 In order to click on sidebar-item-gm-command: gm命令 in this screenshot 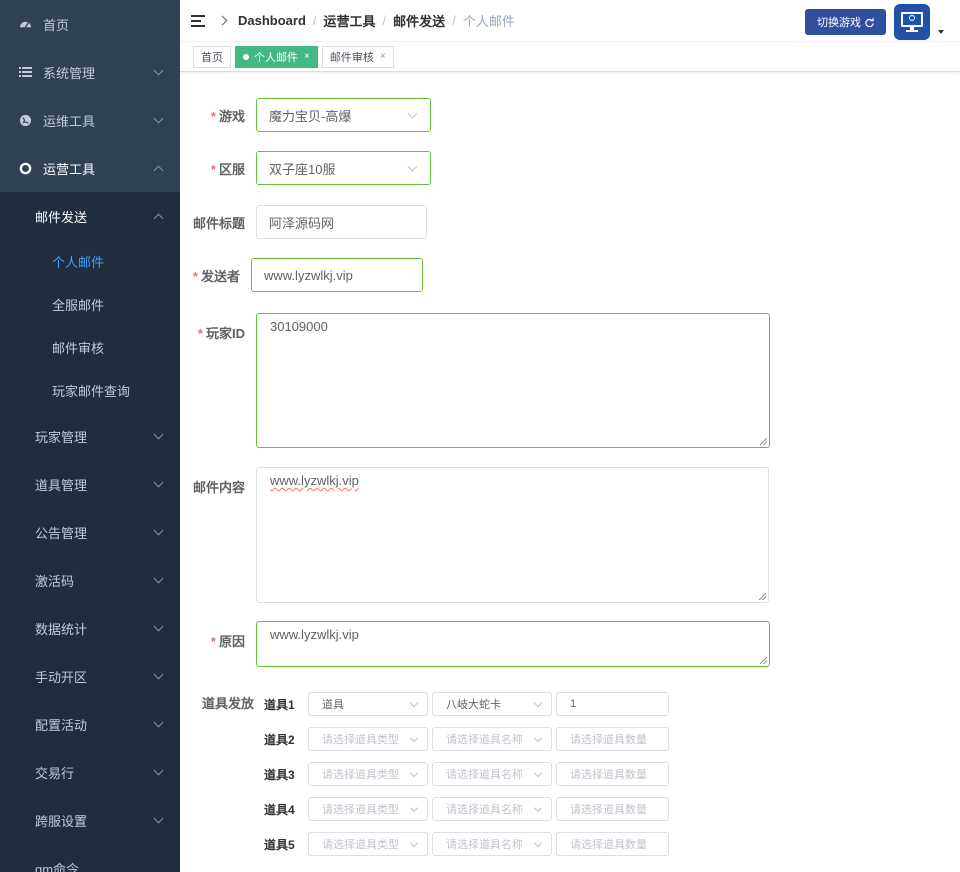, I will do `click(90, 858)`.